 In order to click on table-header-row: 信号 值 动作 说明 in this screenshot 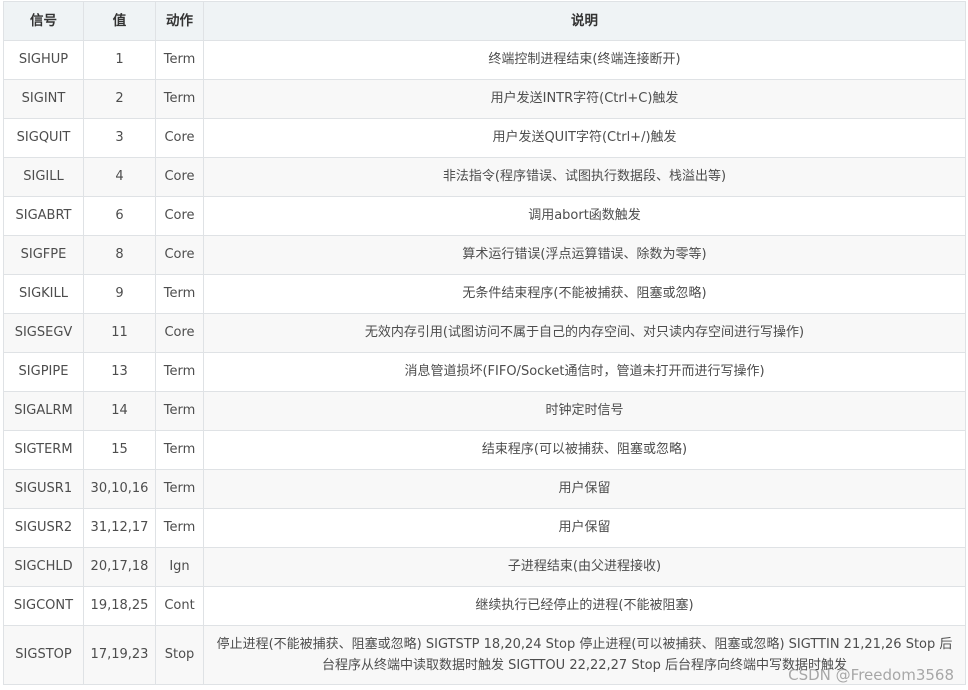, I will do `click(484, 21)`.